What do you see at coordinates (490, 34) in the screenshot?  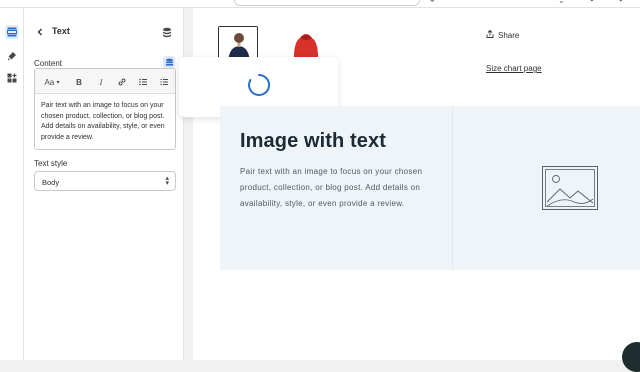 I see `share-icon` at bounding box center [490, 34].